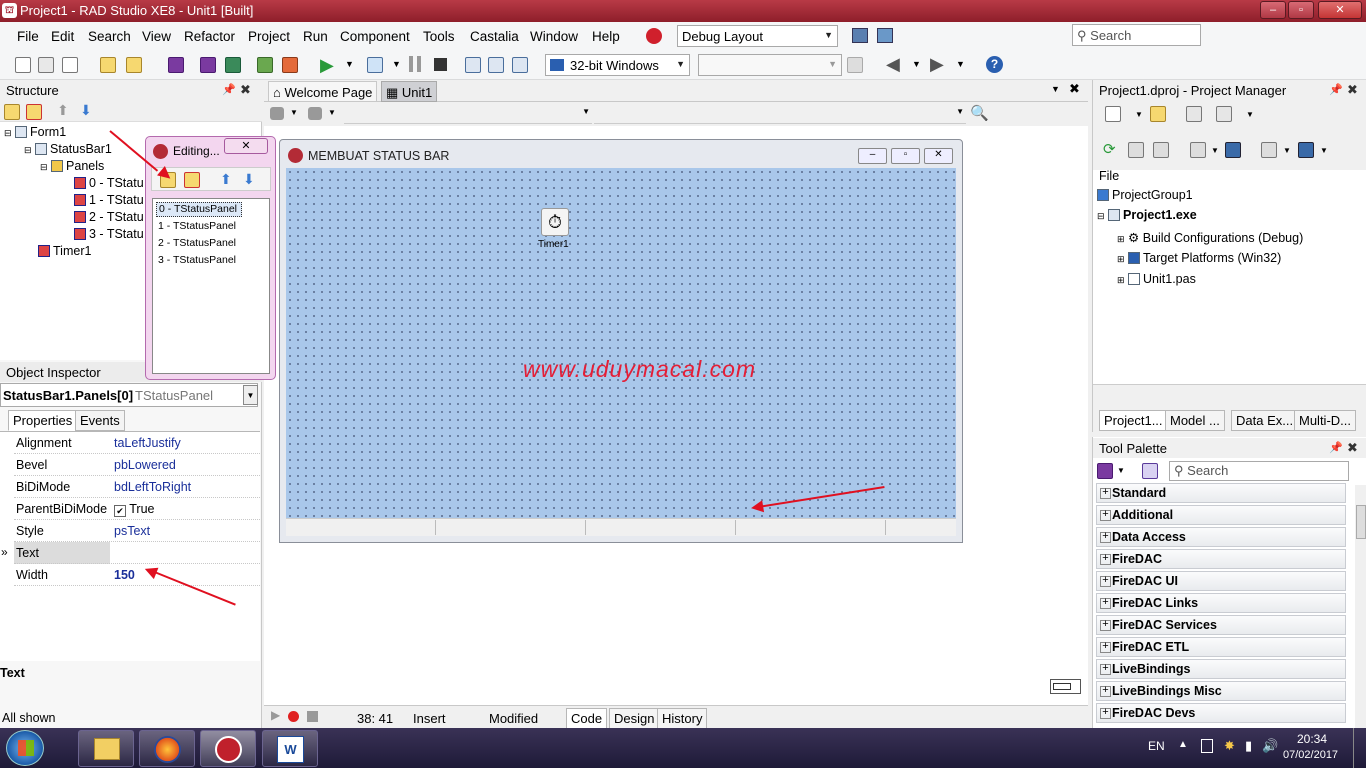 This screenshot has width=1366, height=768. What do you see at coordinates (893, 64) in the screenshot?
I see `back-icon: ◀` at bounding box center [893, 64].